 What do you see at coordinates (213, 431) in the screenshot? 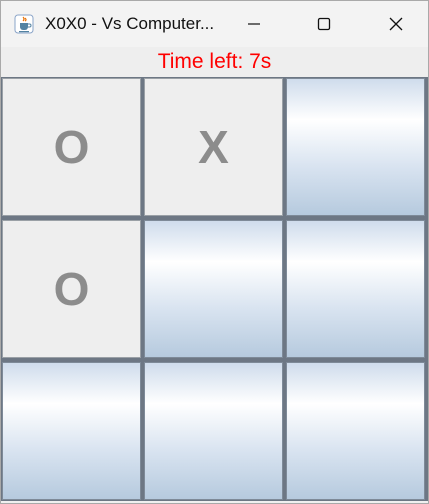
I see `board-cell-r3-c2` at bounding box center [213, 431].